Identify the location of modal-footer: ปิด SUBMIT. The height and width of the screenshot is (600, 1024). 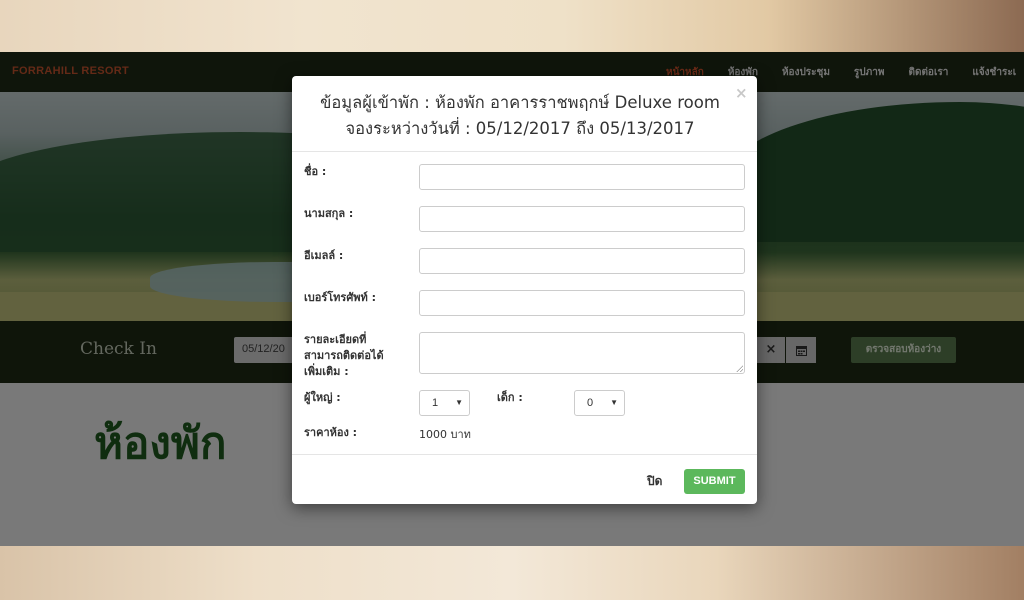
(524, 479).